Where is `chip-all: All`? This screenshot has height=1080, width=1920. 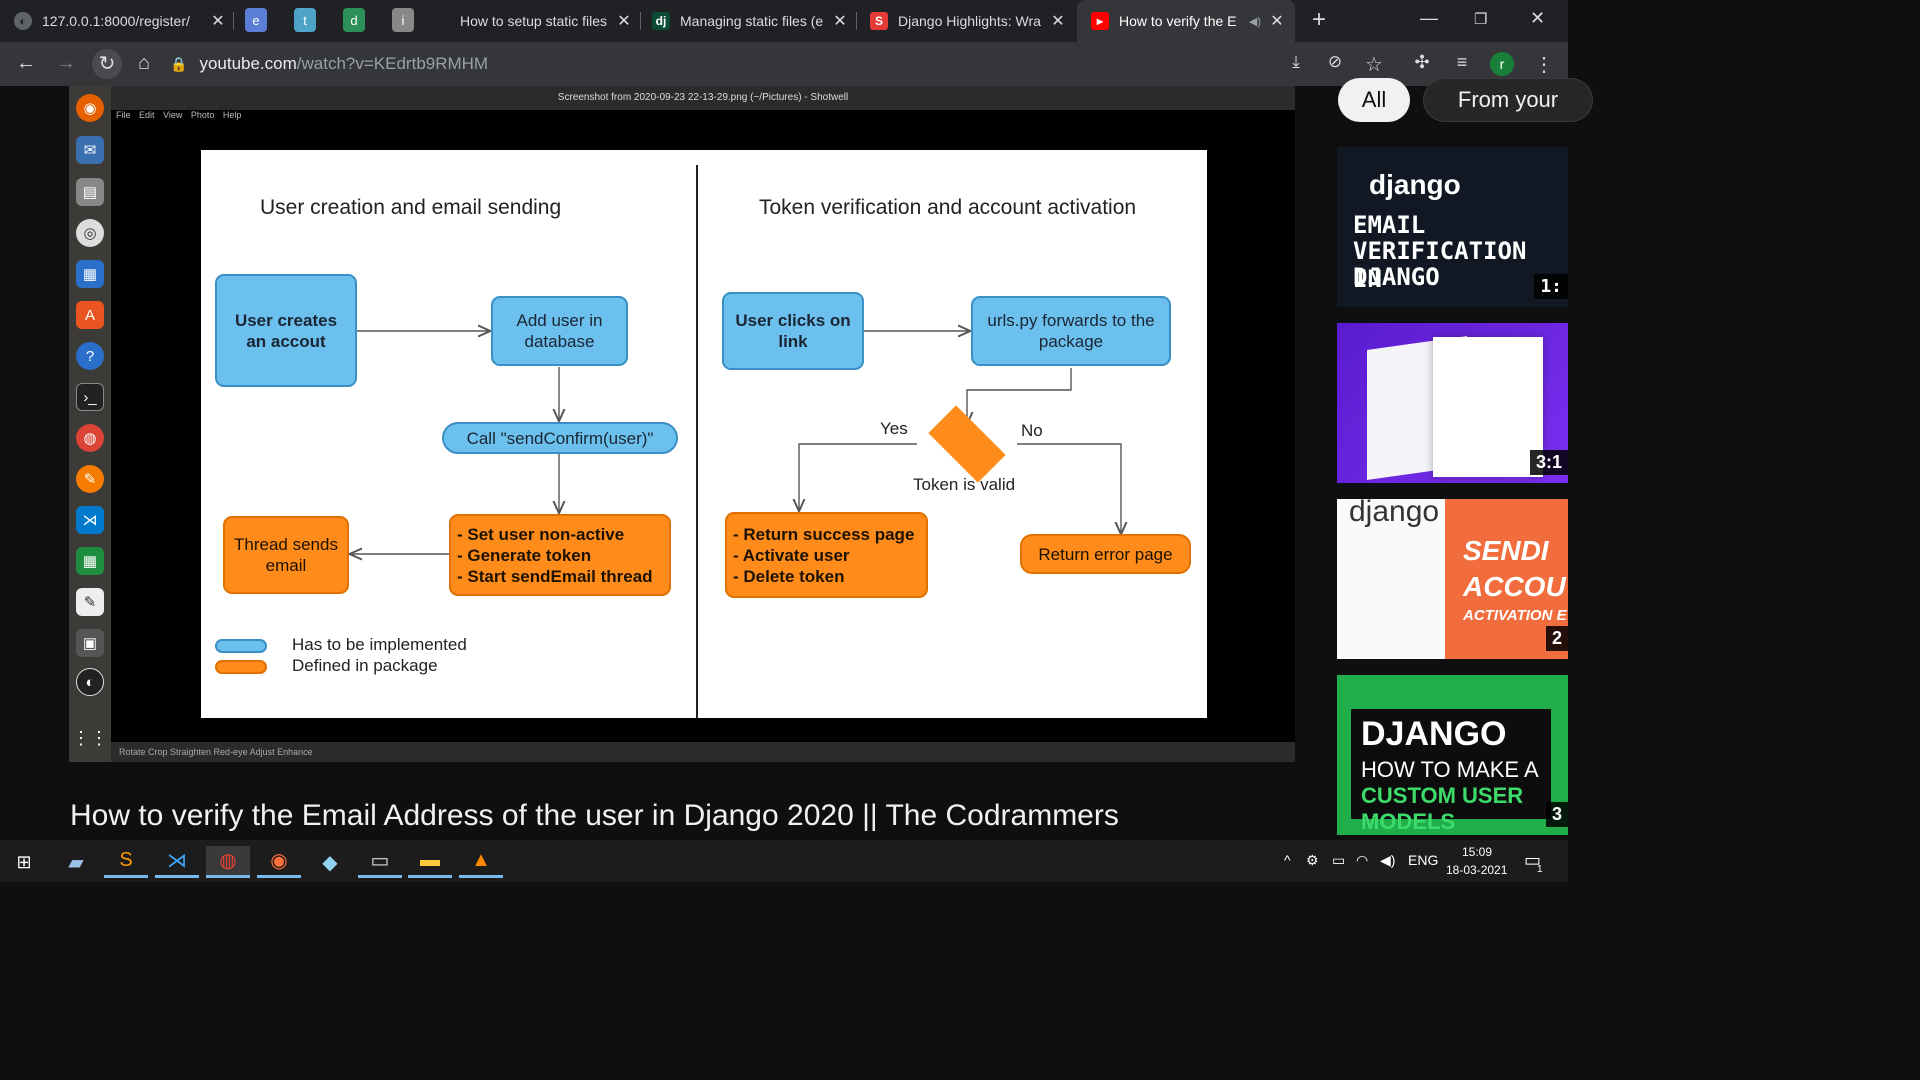
chip-all: All is located at coordinates (1374, 100).